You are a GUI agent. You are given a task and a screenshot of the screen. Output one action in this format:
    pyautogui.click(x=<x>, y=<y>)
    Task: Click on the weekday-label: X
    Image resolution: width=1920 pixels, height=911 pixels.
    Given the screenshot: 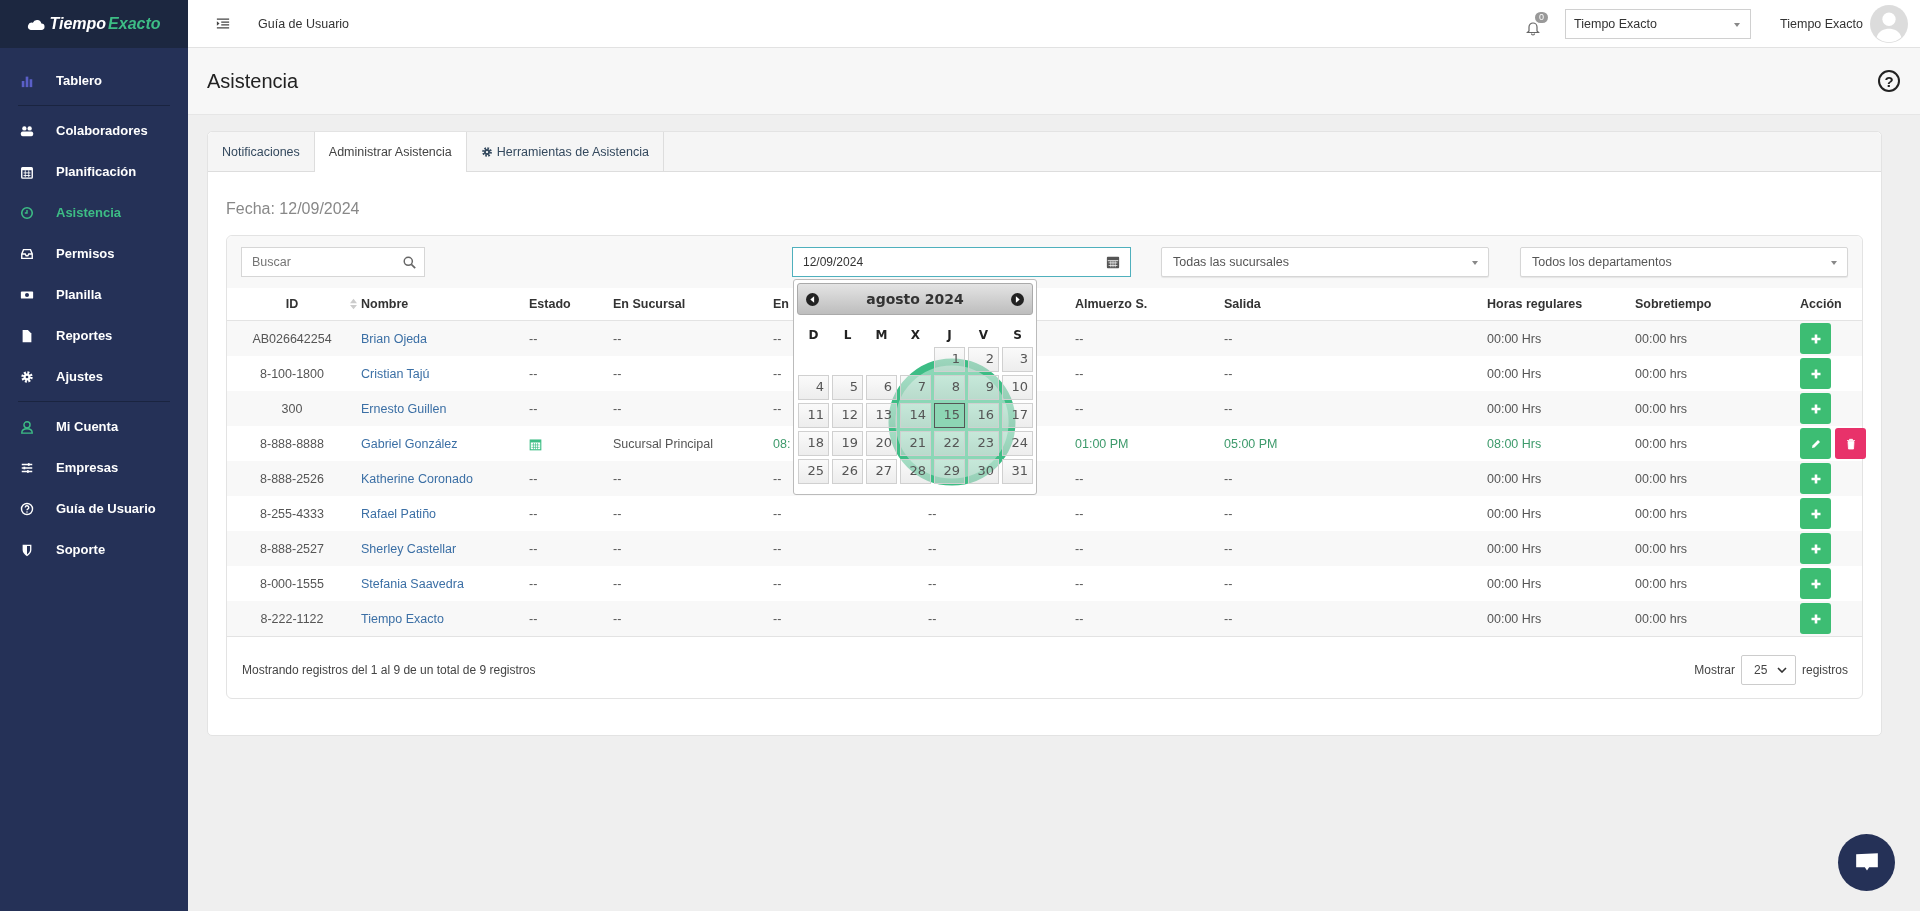 What is the action you would take?
    pyautogui.click(x=915, y=335)
    